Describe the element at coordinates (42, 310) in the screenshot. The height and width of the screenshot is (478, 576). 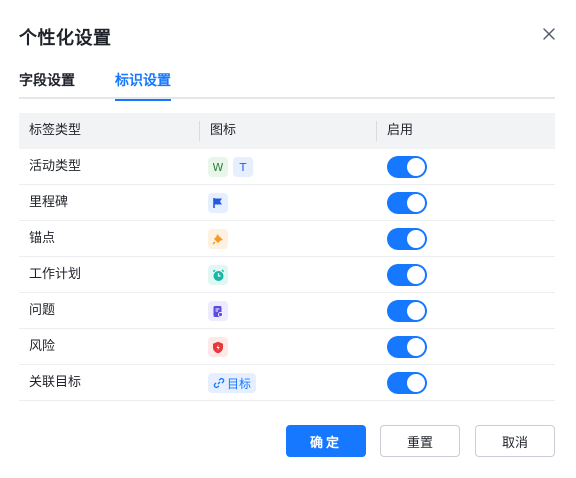
I see `row-label: 问题` at that location.